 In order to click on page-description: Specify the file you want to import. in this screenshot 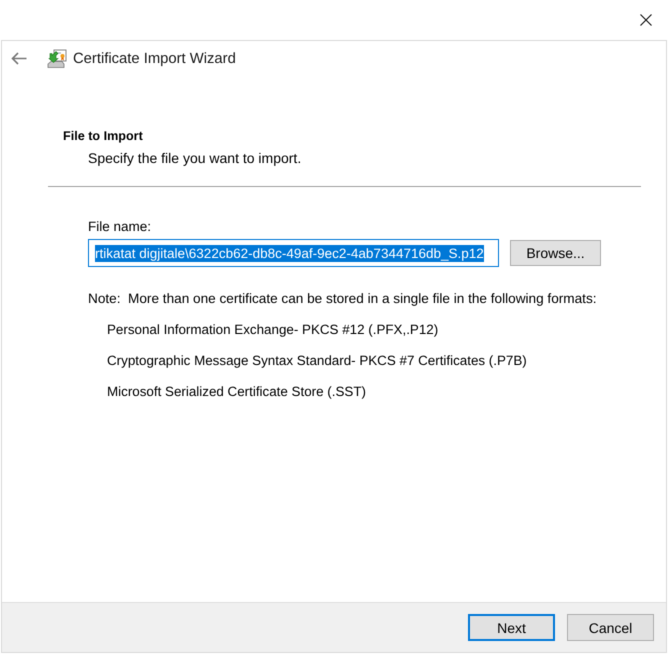, I will do `click(195, 158)`.